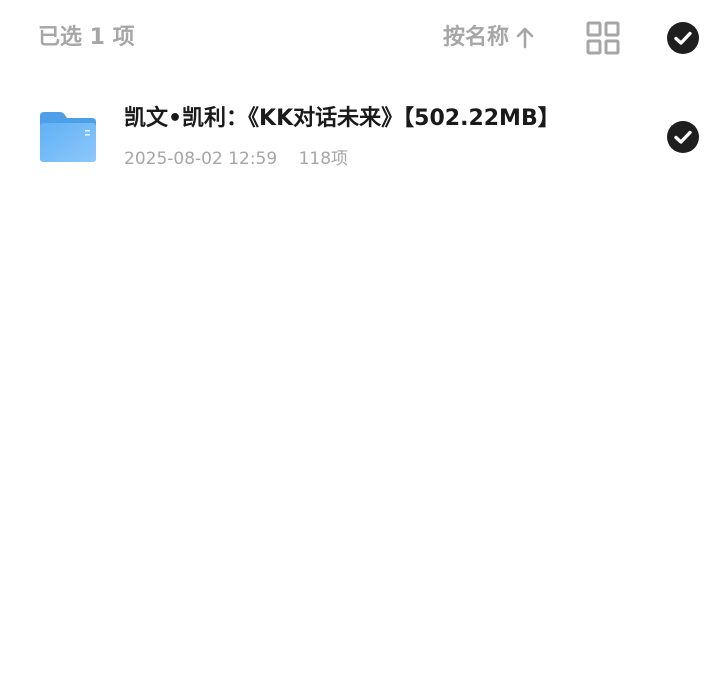 This screenshot has height=691, width=714. What do you see at coordinates (323, 159) in the screenshot?
I see `file-item-count: 118项` at bounding box center [323, 159].